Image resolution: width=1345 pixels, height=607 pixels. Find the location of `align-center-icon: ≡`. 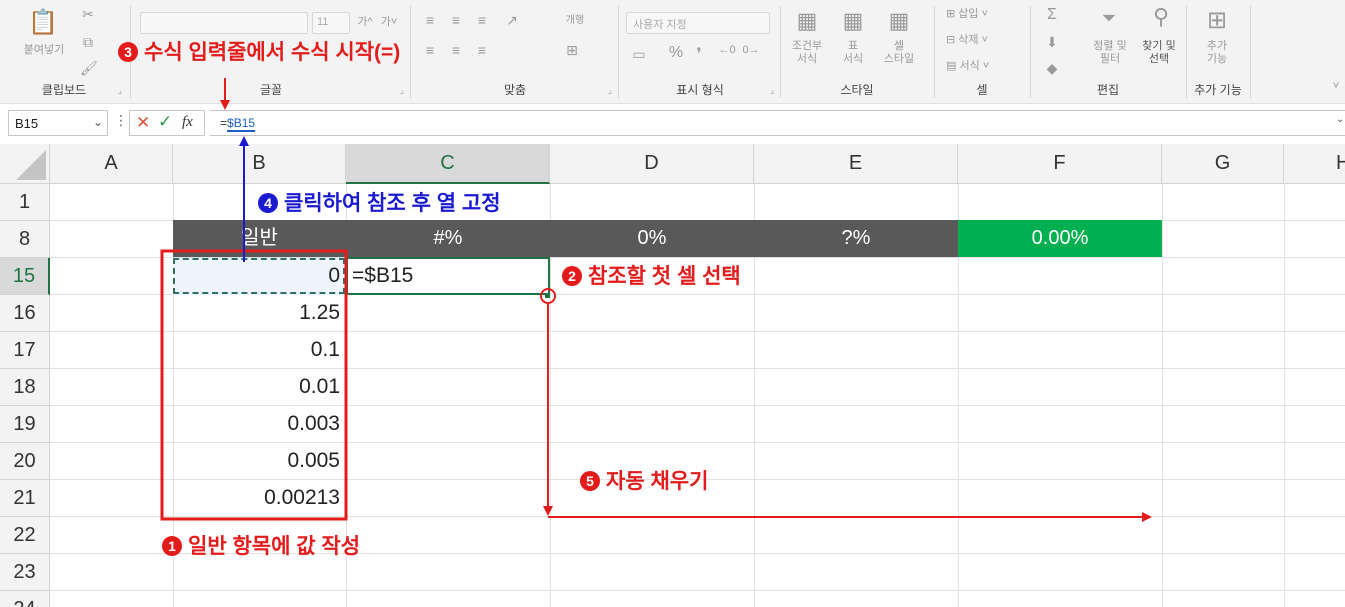

align-center-icon: ≡ is located at coordinates (456, 50).